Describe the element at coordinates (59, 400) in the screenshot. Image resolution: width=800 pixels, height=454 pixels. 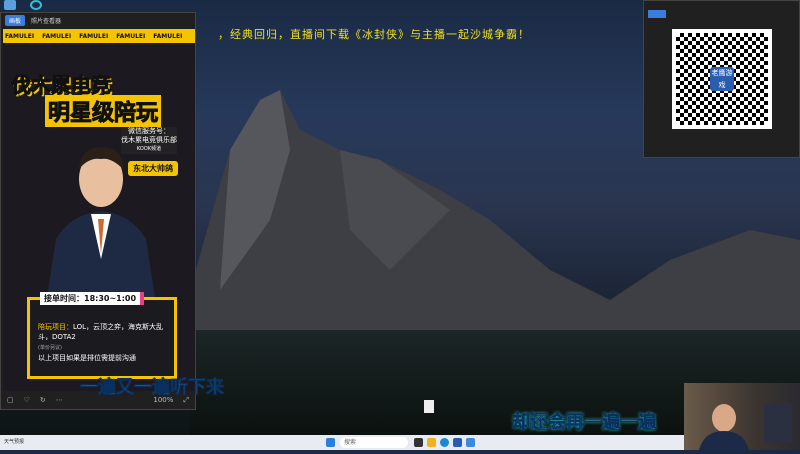
I see `more-icon: ⋯` at that location.